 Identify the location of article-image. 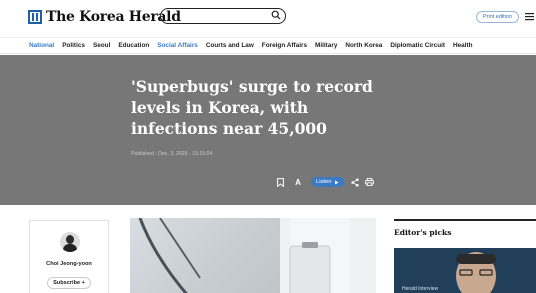
(253, 255).